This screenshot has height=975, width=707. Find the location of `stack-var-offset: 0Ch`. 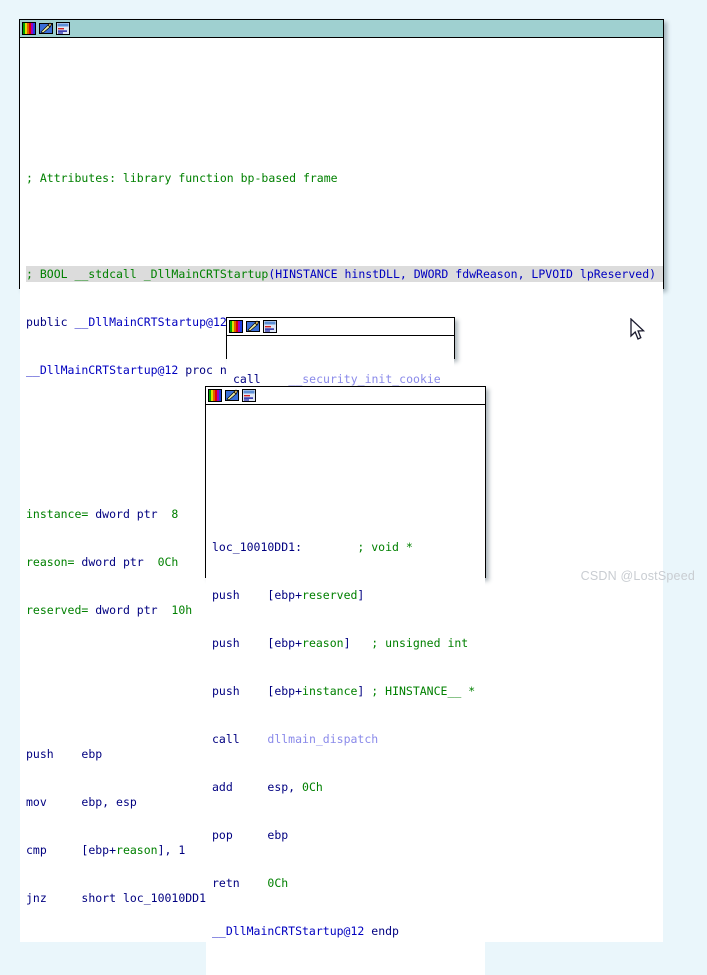

stack-var-offset: 0Ch is located at coordinates (168, 562).